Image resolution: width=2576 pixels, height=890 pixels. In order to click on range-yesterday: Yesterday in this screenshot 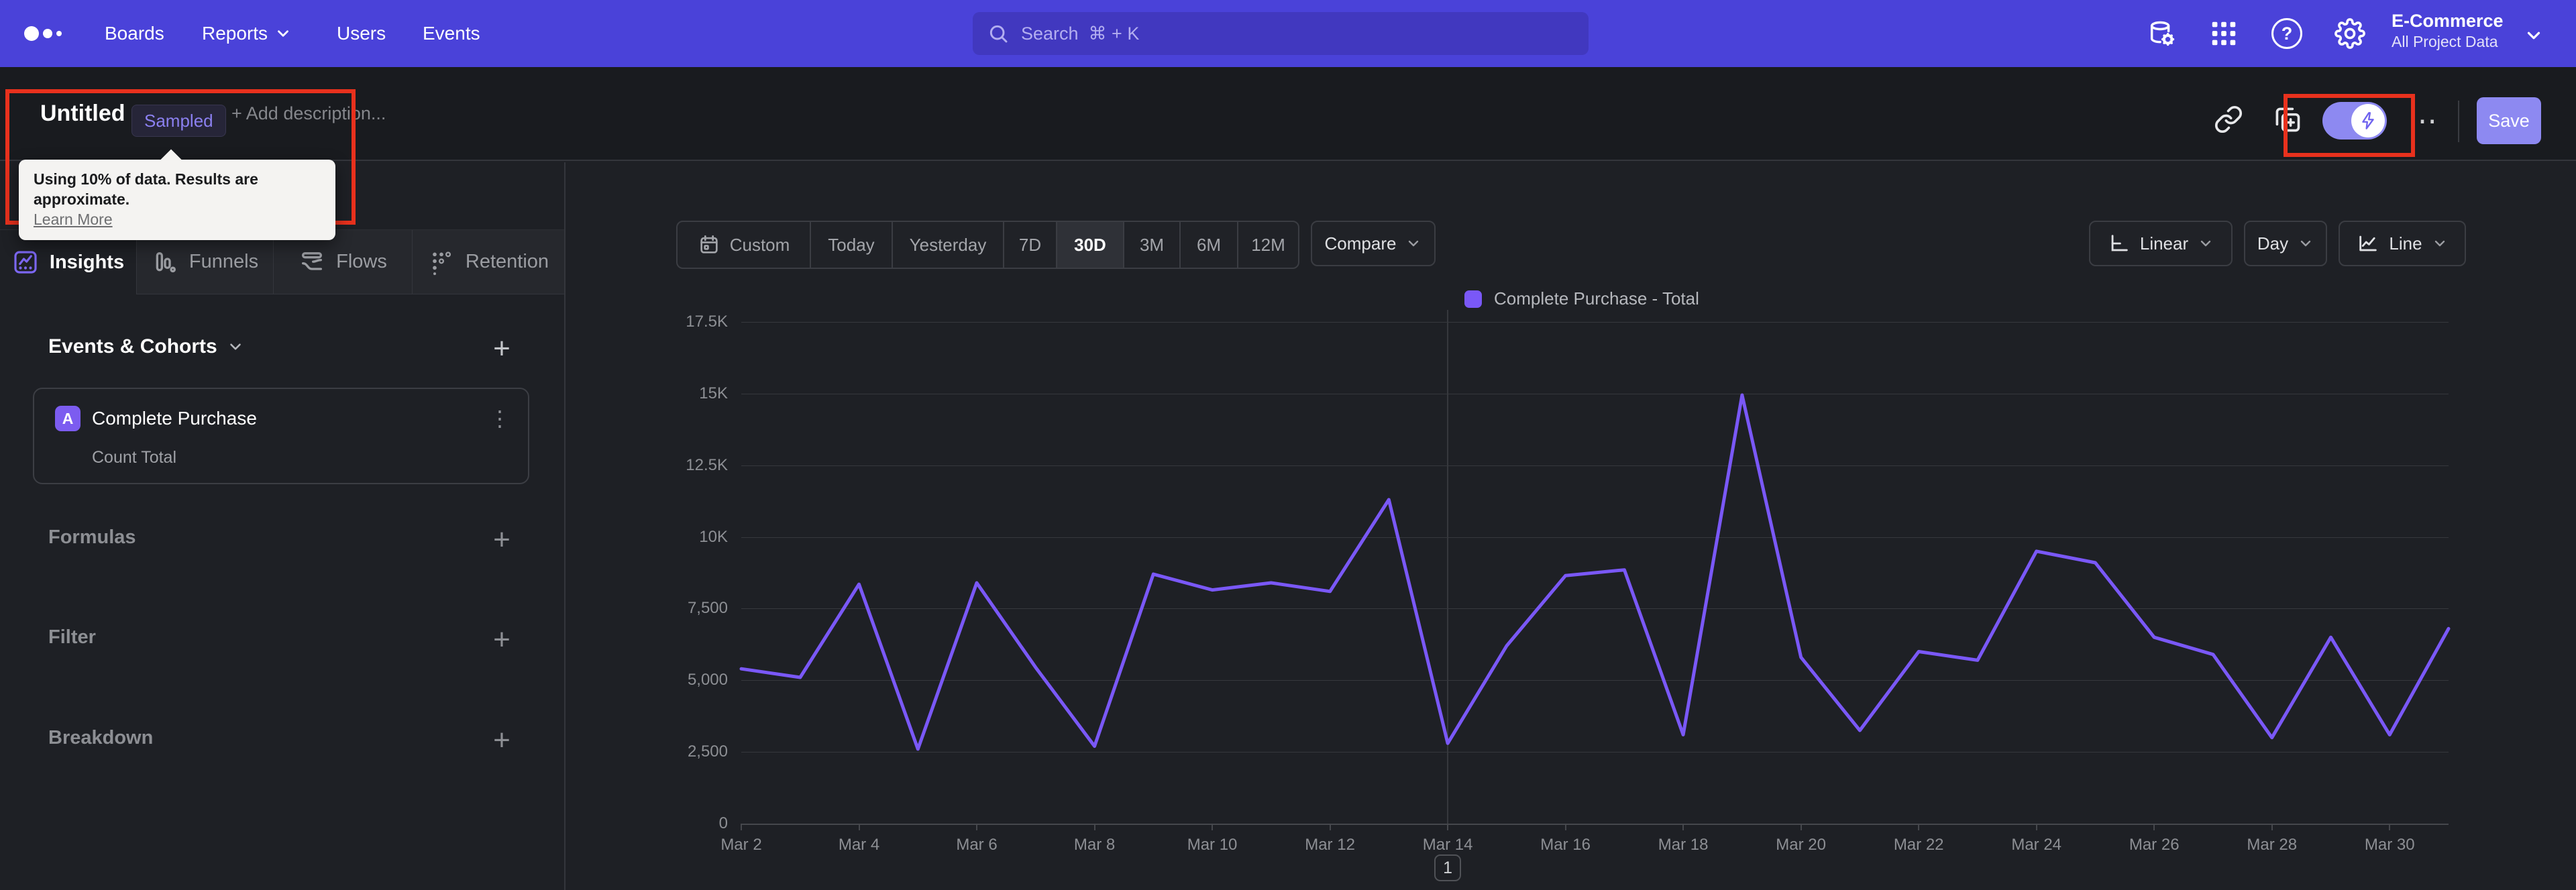, I will do `click(947, 245)`.